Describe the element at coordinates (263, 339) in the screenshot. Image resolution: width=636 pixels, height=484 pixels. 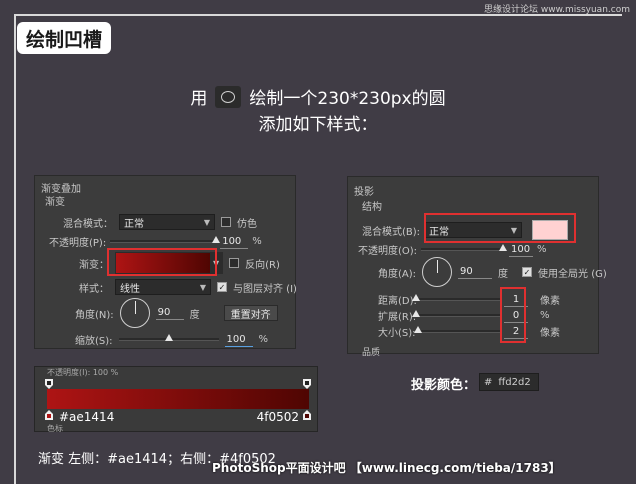
I see `scale-unit: %` at that location.